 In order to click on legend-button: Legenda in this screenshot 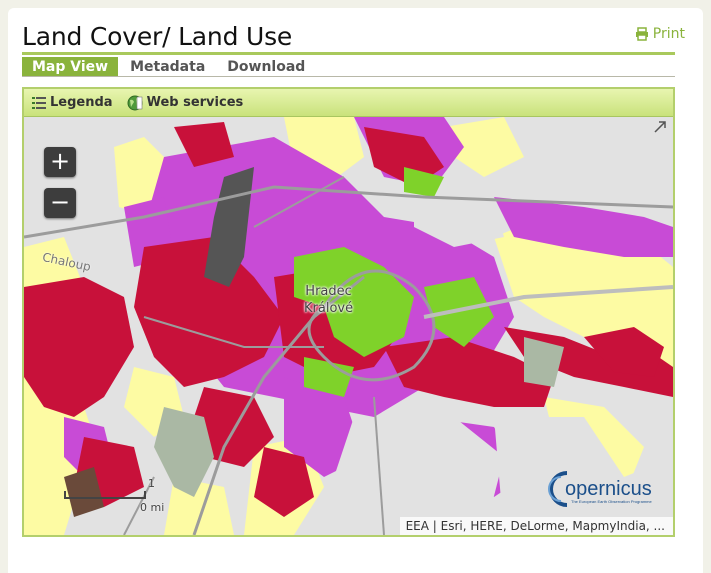, I will do `click(72, 102)`.